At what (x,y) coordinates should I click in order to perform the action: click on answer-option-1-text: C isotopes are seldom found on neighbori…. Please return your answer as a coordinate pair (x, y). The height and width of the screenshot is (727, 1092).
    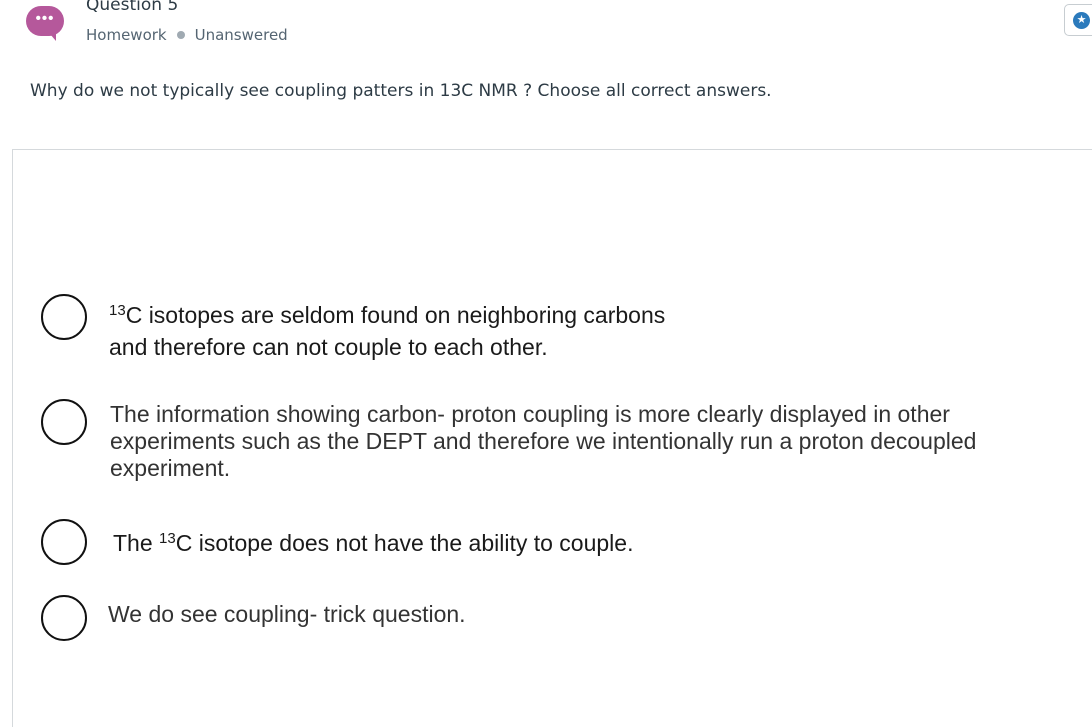
    Looking at the image, I should click on (395, 315).